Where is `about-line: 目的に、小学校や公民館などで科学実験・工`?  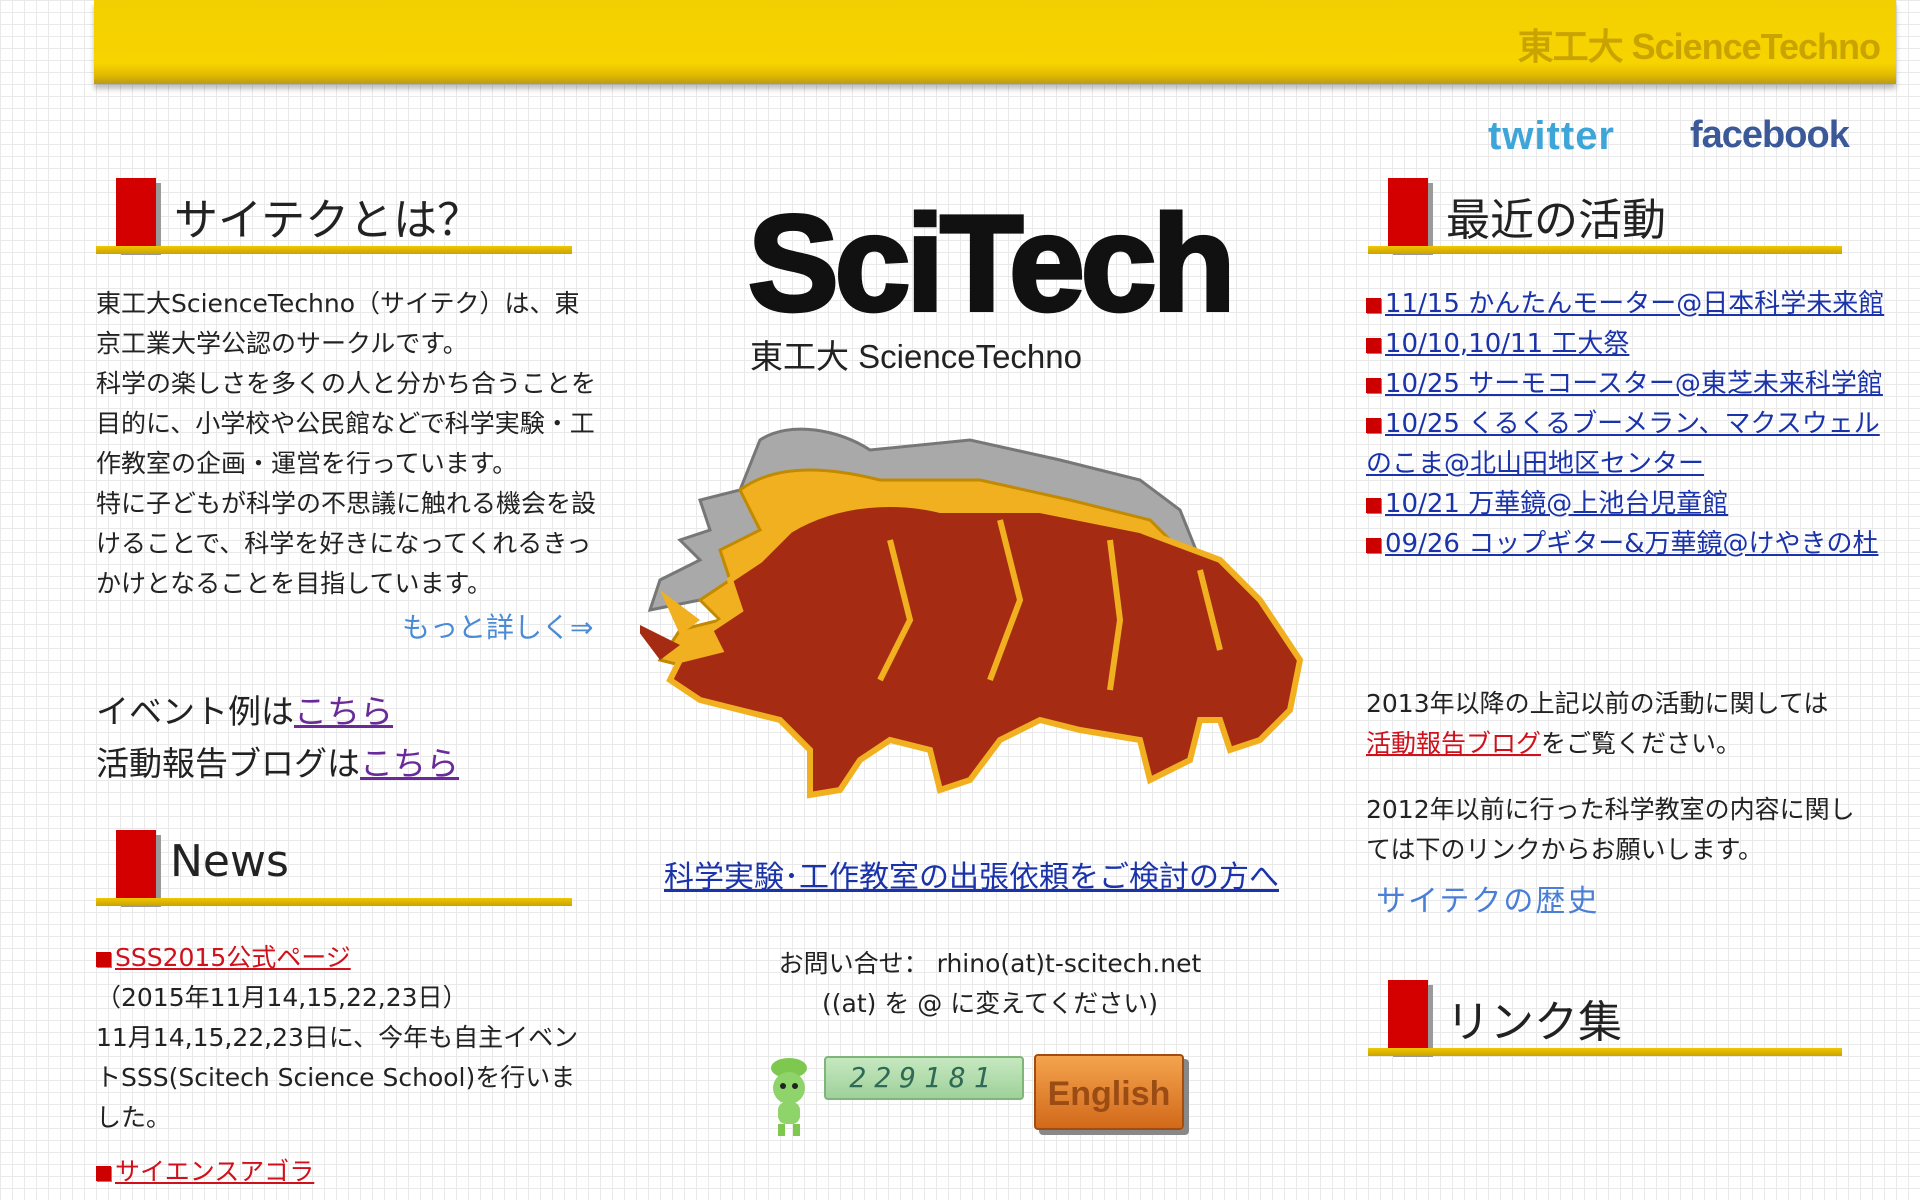
about-line: 目的に、小学校や公民館などで科学実験・工 is located at coordinates (345, 423).